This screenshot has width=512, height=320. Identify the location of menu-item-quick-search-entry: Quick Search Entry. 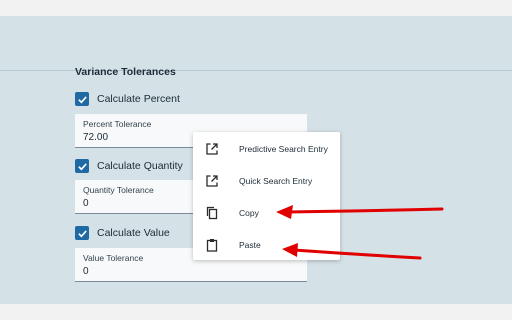
(266, 181).